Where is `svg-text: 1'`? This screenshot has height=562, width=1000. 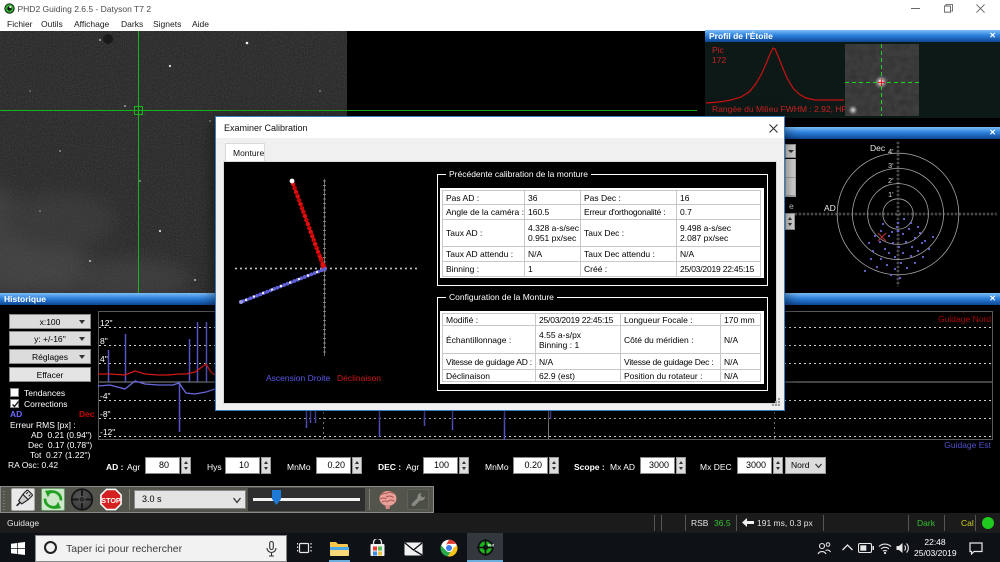 svg-text: 1' is located at coordinates (891, 194).